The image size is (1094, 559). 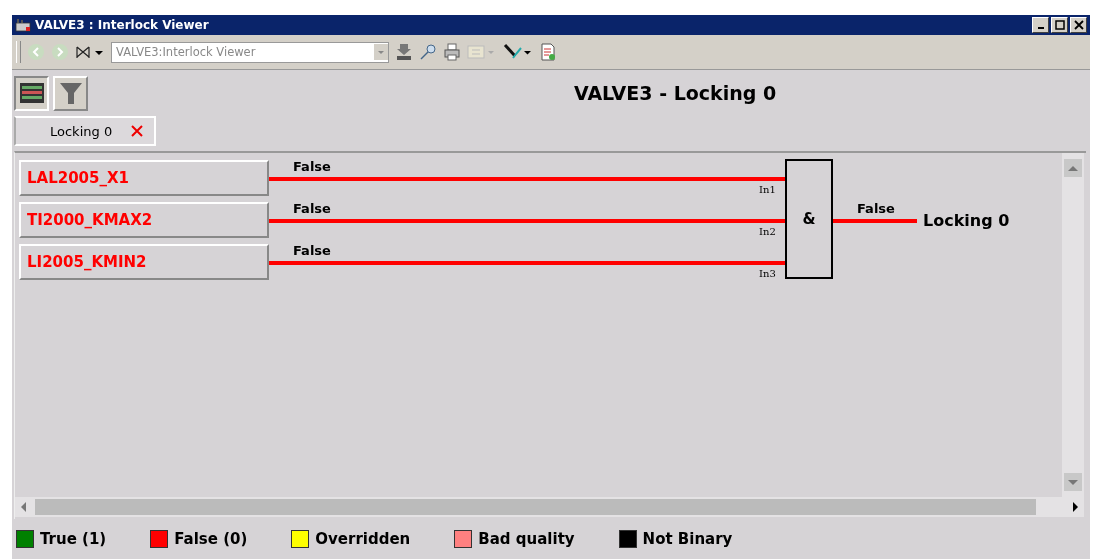 What do you see at coordinates (548, 52) in the screenshot?
I see `document-icon` at bounding box center [548, 52].